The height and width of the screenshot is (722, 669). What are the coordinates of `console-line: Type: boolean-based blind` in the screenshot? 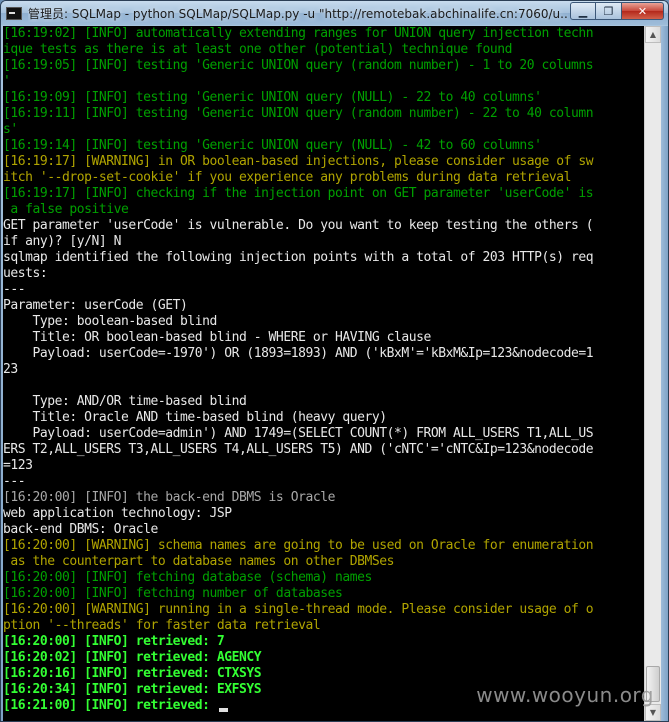 It's located at (323, 322).